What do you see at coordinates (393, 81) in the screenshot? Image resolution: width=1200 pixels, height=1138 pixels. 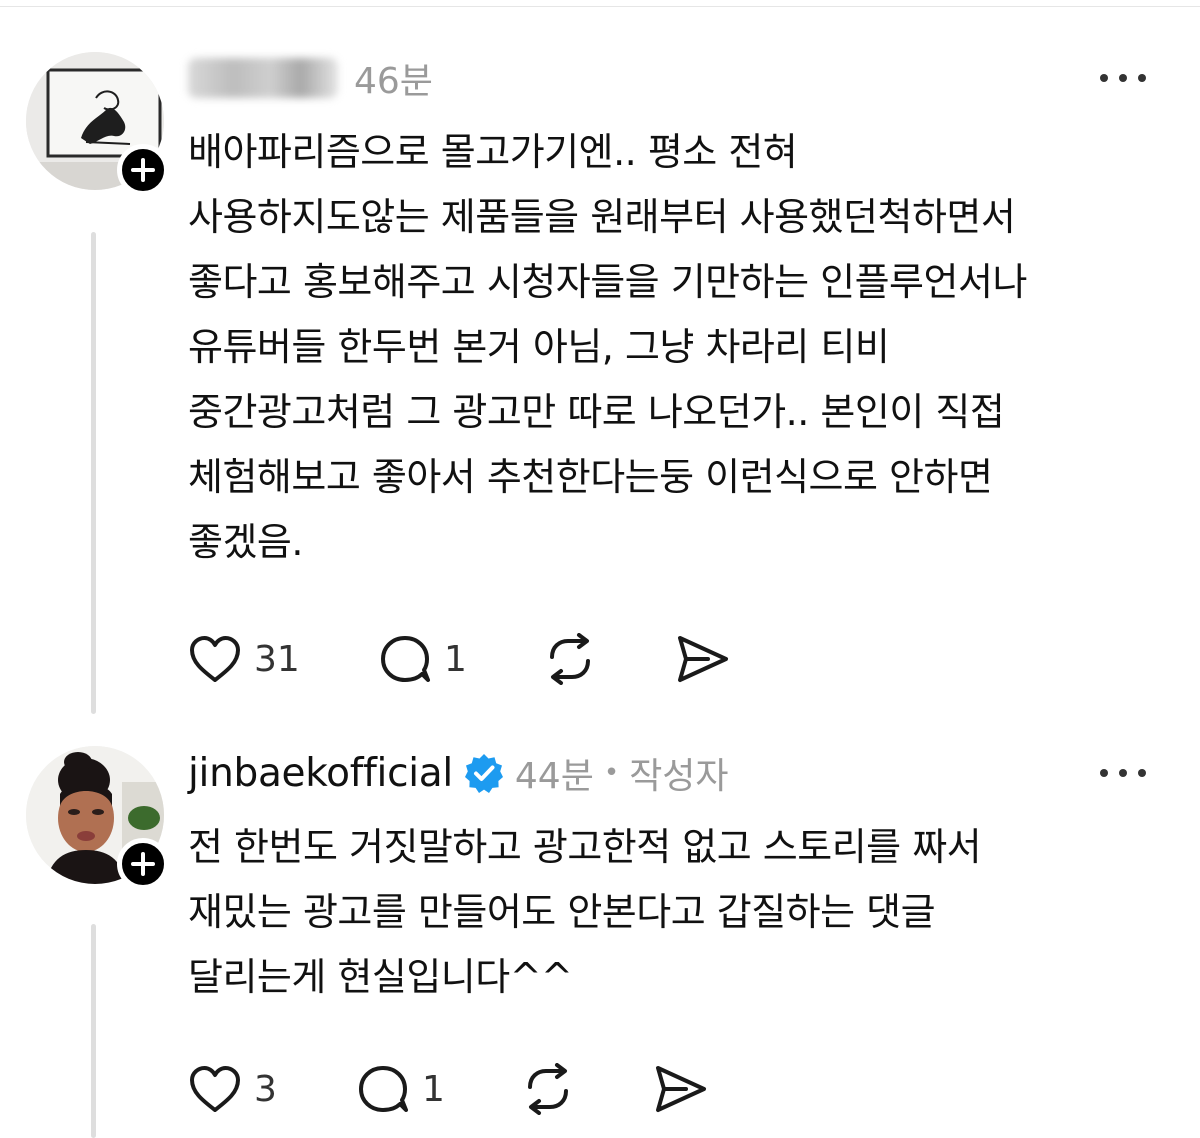 I see `comment-time: 46분` at bounding box center [393, 81].